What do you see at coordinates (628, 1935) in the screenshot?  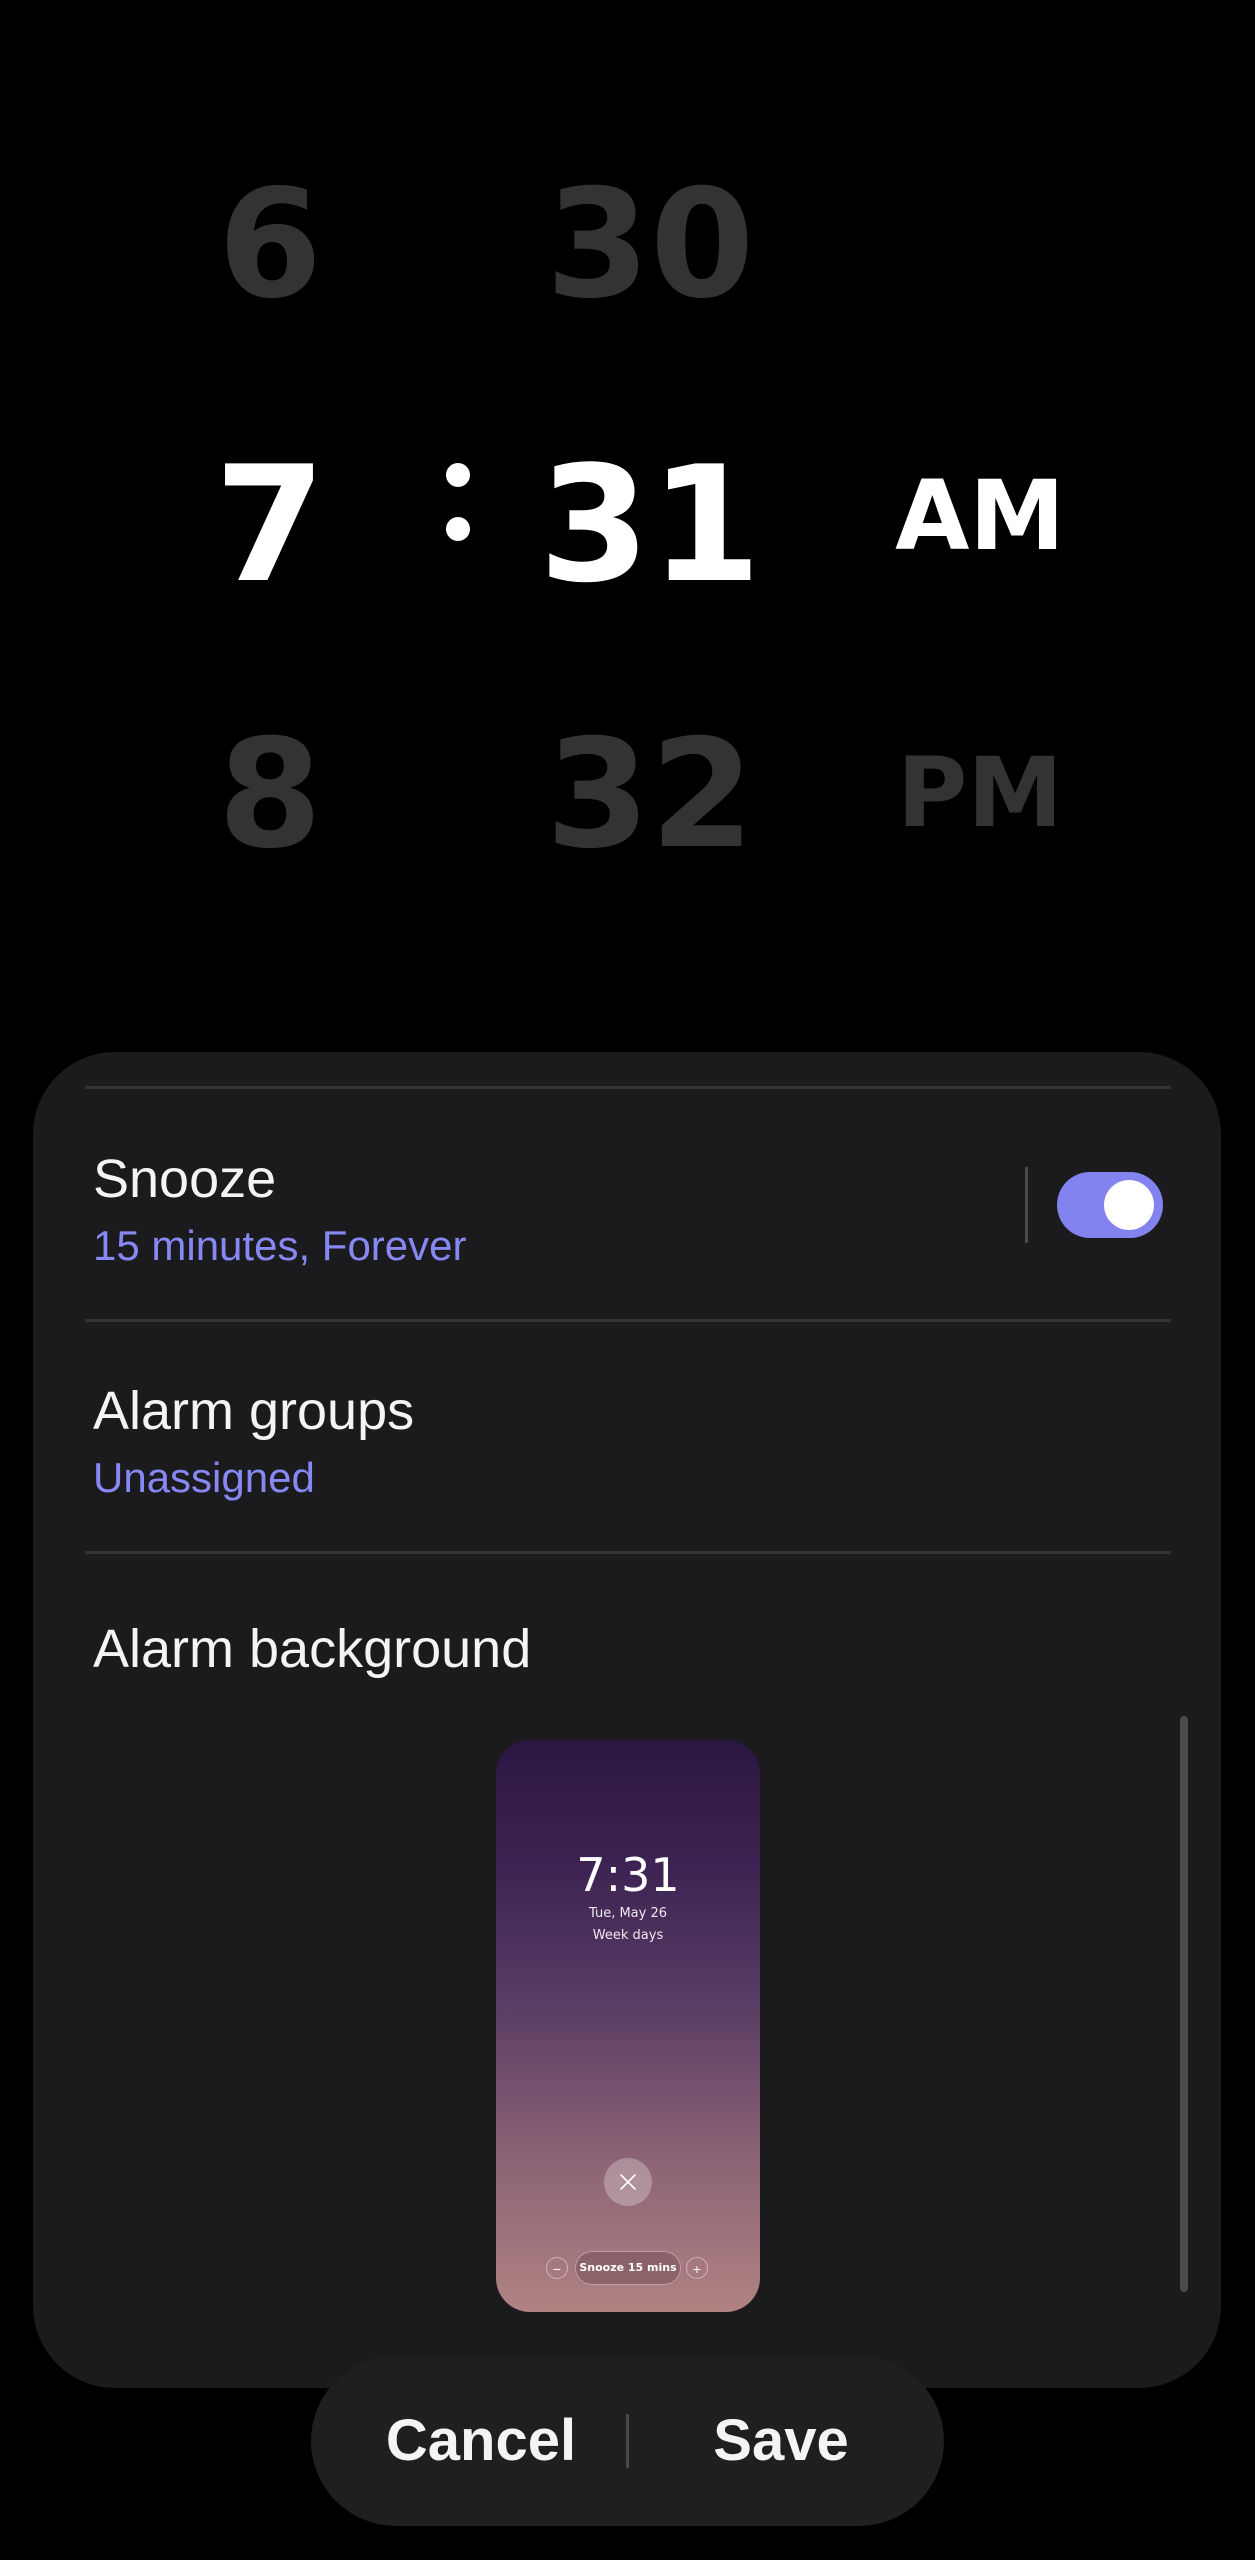 I see `preview-repeat: Week days` at bounding box center [628, 1935].